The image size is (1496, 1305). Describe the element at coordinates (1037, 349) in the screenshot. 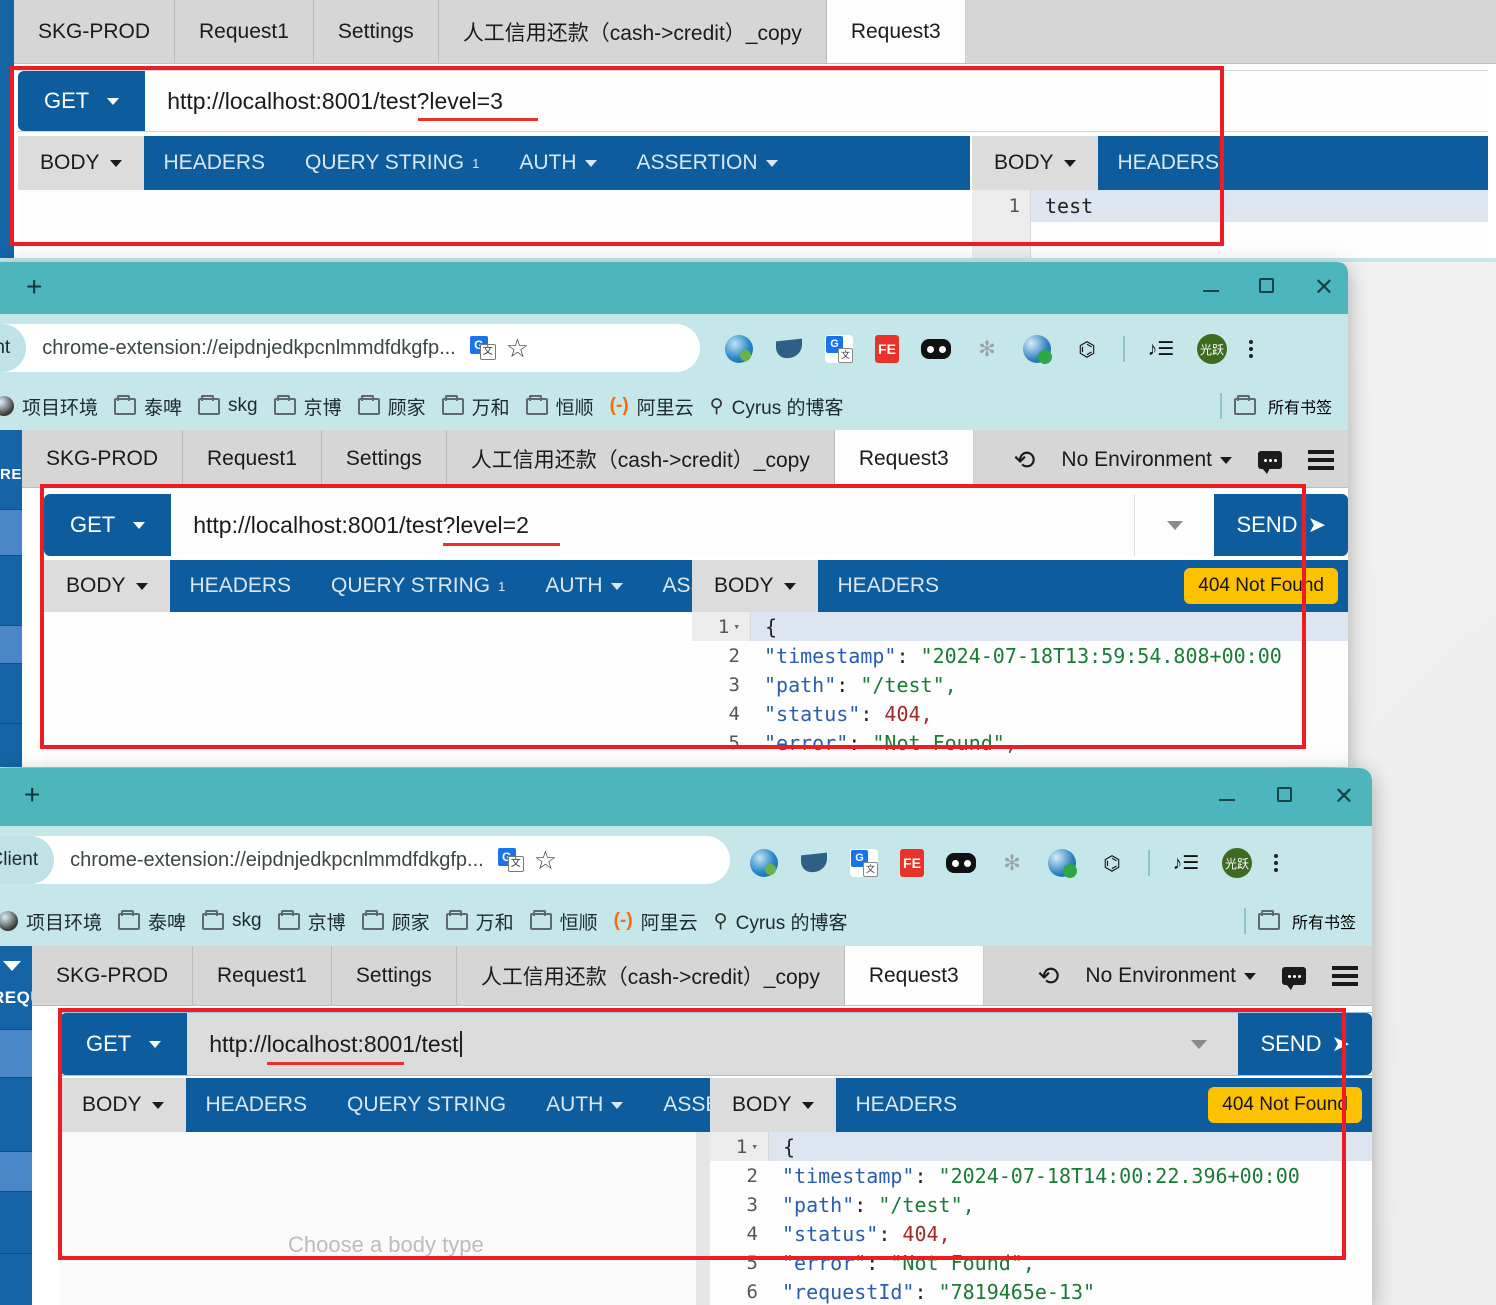

I see `idm-extension-icon` at that location.